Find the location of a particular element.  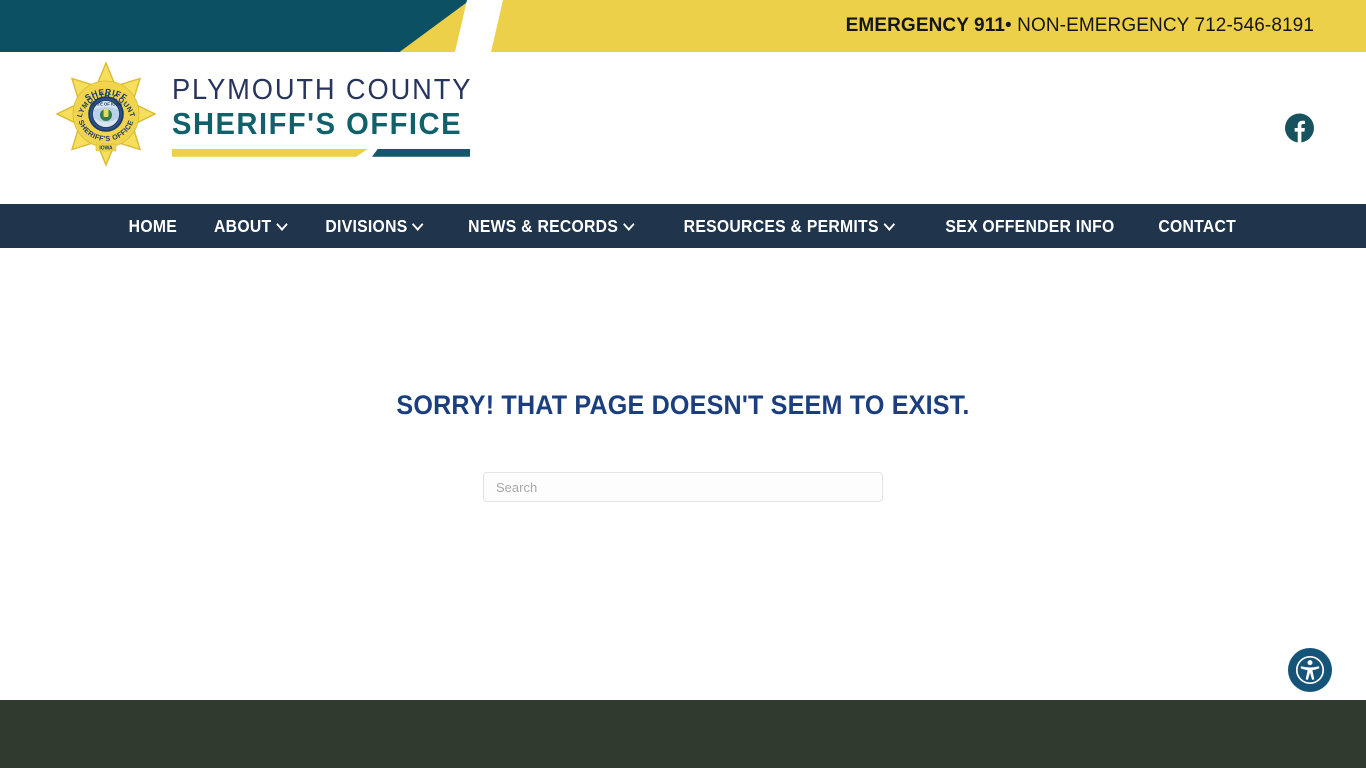

logo-rule-teal is located at coordinates (421, 152).